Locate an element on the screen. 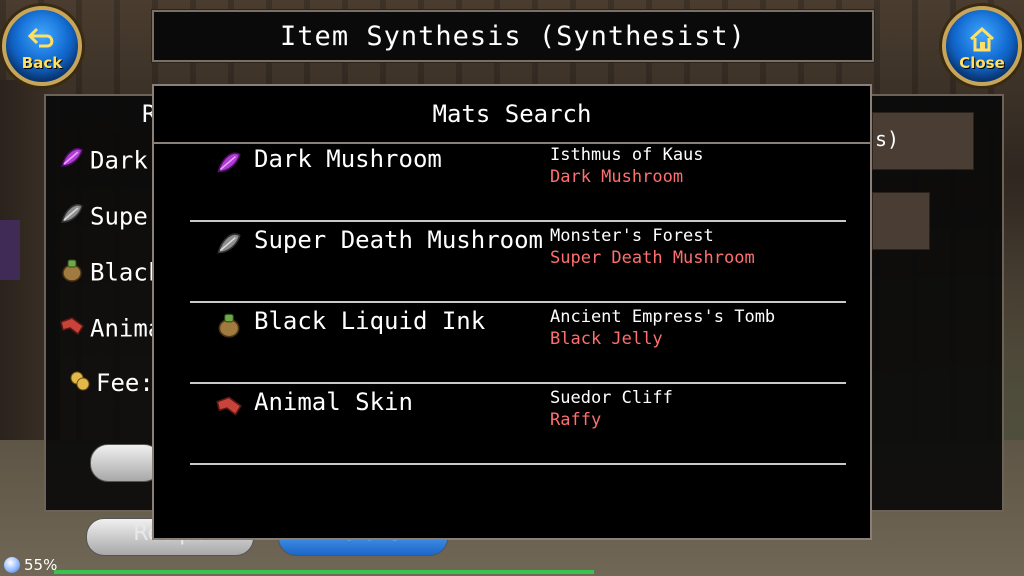 The image size is (1024, 576). material-location: Ancient Empress's Tomb is located at coordinates (663, 317).